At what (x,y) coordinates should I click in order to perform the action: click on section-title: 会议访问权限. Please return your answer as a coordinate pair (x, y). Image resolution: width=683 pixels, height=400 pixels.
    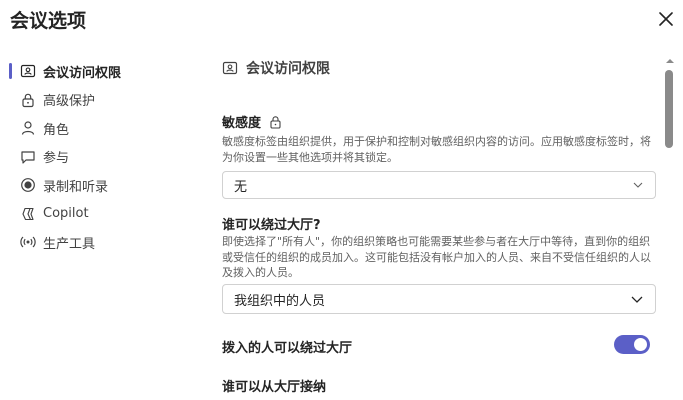
    Looking at the image, I should click on (288, 69).